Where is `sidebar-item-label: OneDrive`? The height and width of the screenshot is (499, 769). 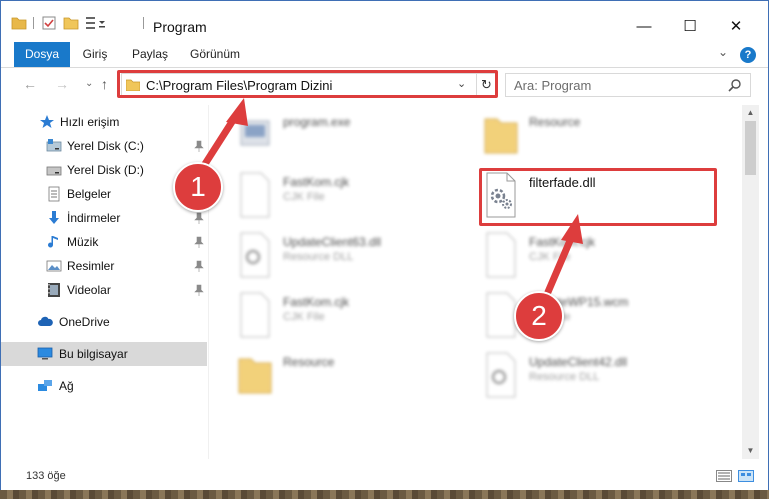
sidebar-item-label: OneDrive is located at coordinates (84, 322).